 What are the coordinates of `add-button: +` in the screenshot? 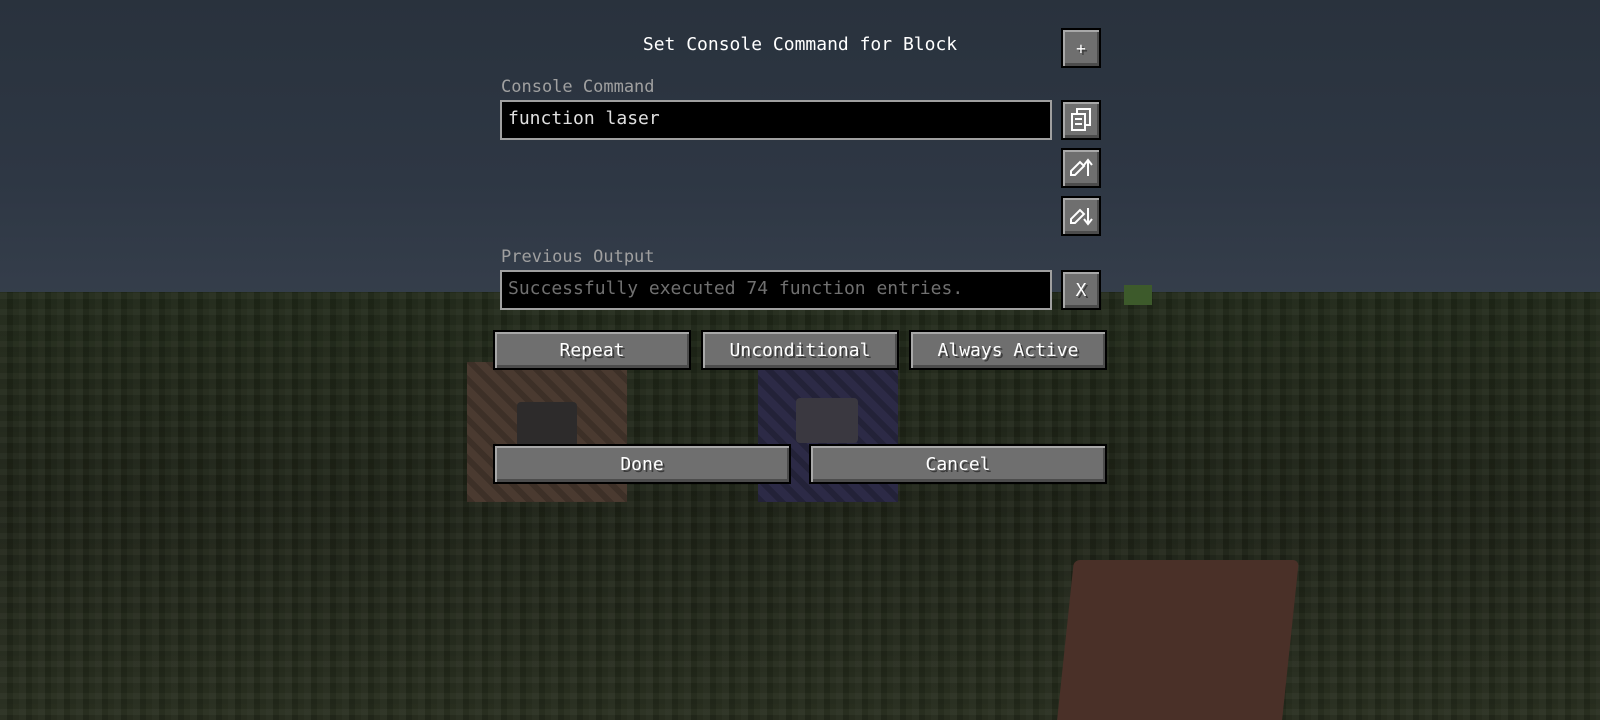 It's located at (1081, 48).